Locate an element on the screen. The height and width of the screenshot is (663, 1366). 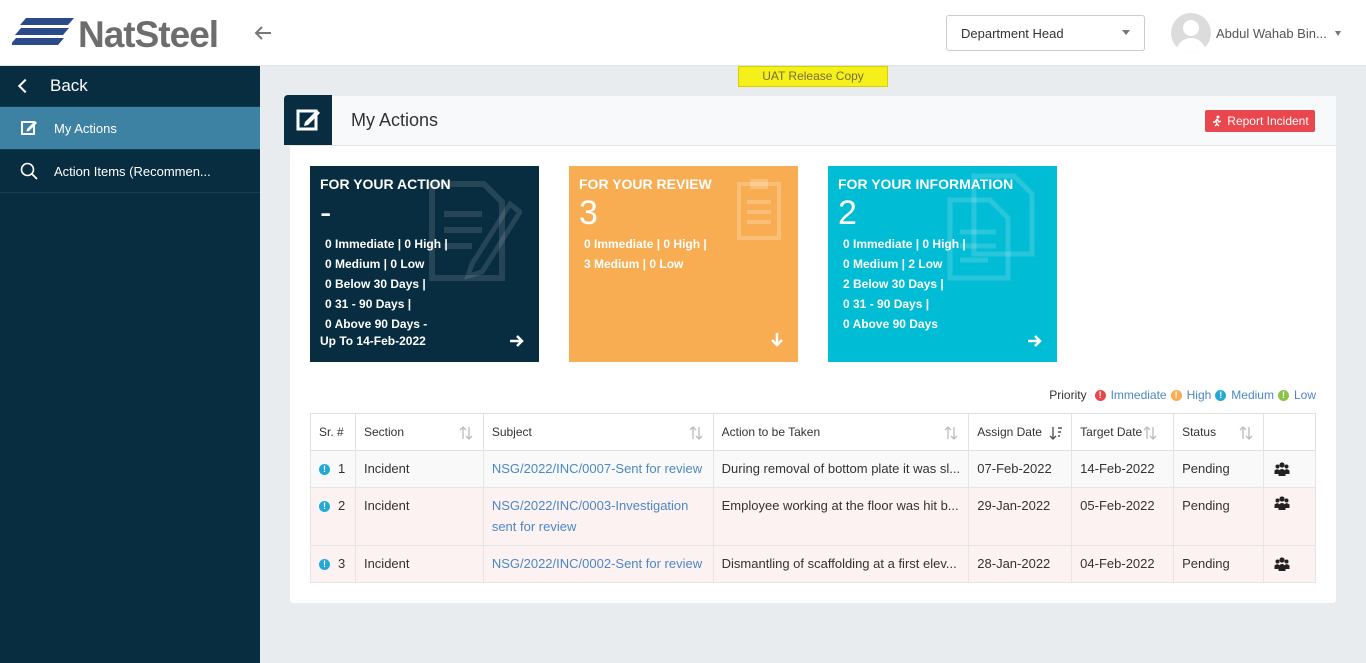
cell-assign-date: 28-Jan-2022 is located at coordinates (1020, 564).